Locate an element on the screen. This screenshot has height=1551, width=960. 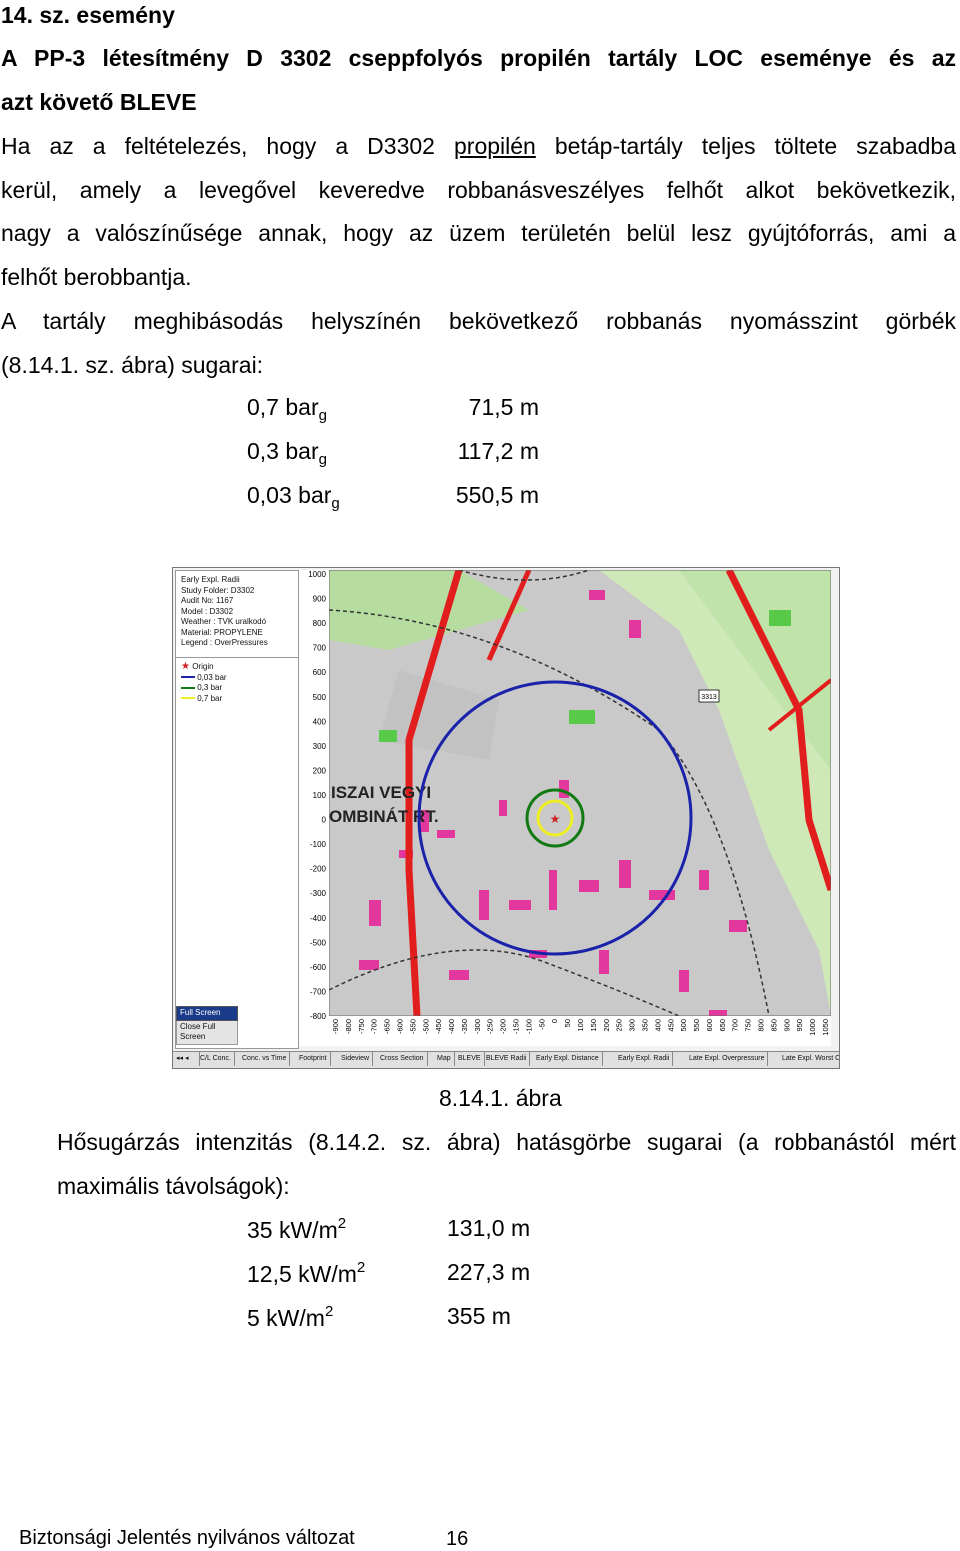
x-tick-label: -800 is located at coordinates (348, 1026).